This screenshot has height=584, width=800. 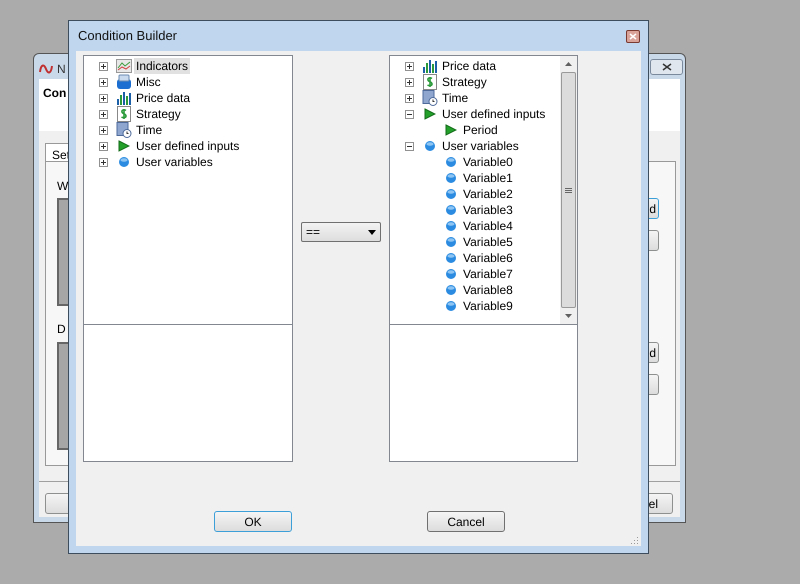 What do you see at coordinates (46, 69) in the screenshot?
I see `app-logo-icon` at bounding box center [46, 69].